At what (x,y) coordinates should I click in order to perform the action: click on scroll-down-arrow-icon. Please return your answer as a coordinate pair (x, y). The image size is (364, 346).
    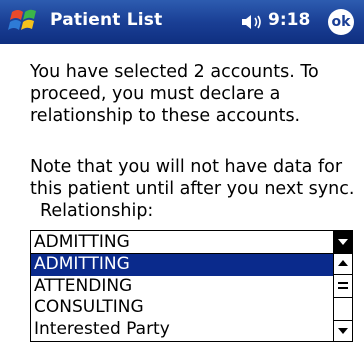
    Looking at the image, I should click on (343, 330).